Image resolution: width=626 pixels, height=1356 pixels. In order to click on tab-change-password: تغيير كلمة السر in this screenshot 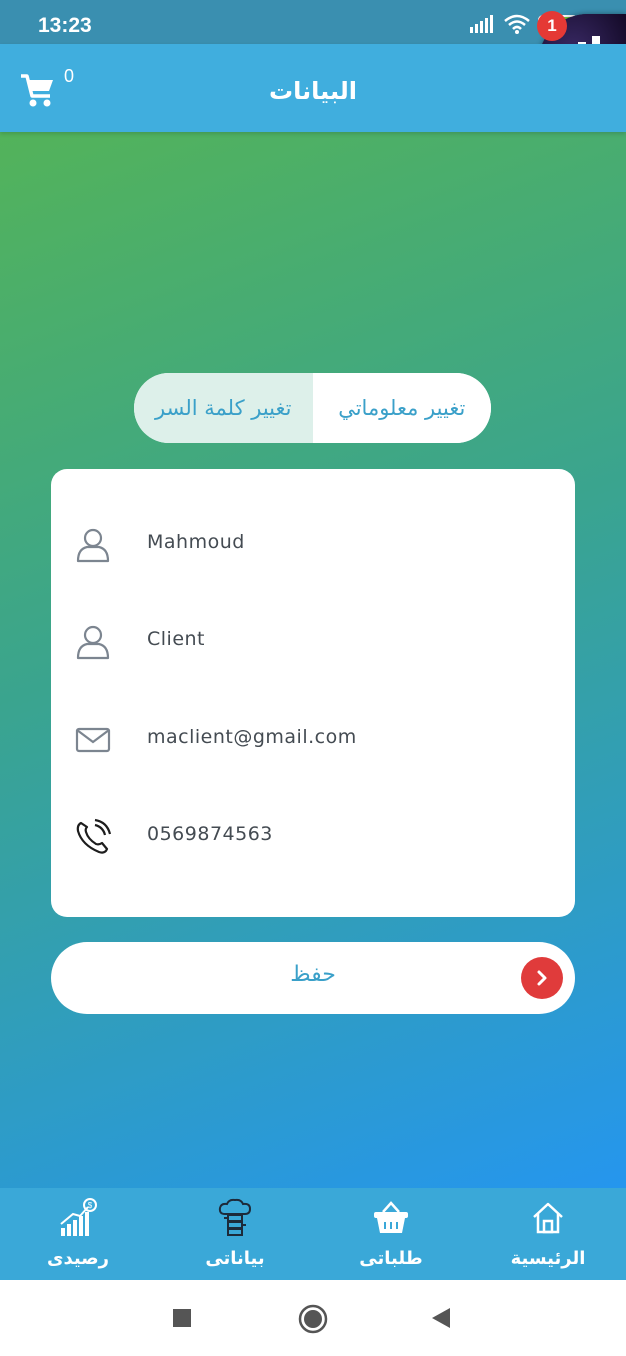, I will do `click(223, 408)`.